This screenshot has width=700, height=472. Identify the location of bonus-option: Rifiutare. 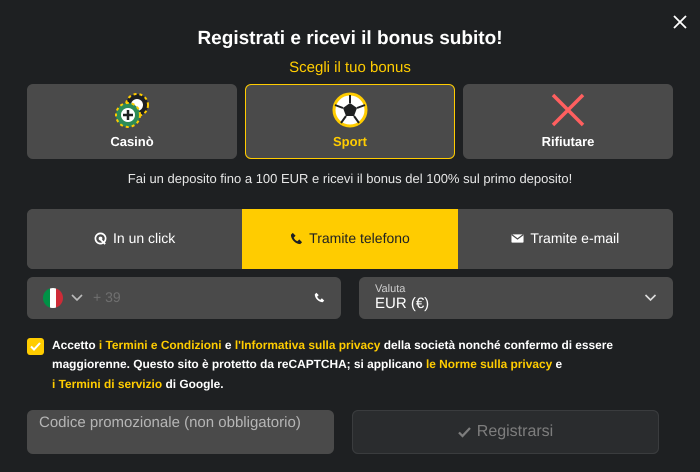
(568, 121).